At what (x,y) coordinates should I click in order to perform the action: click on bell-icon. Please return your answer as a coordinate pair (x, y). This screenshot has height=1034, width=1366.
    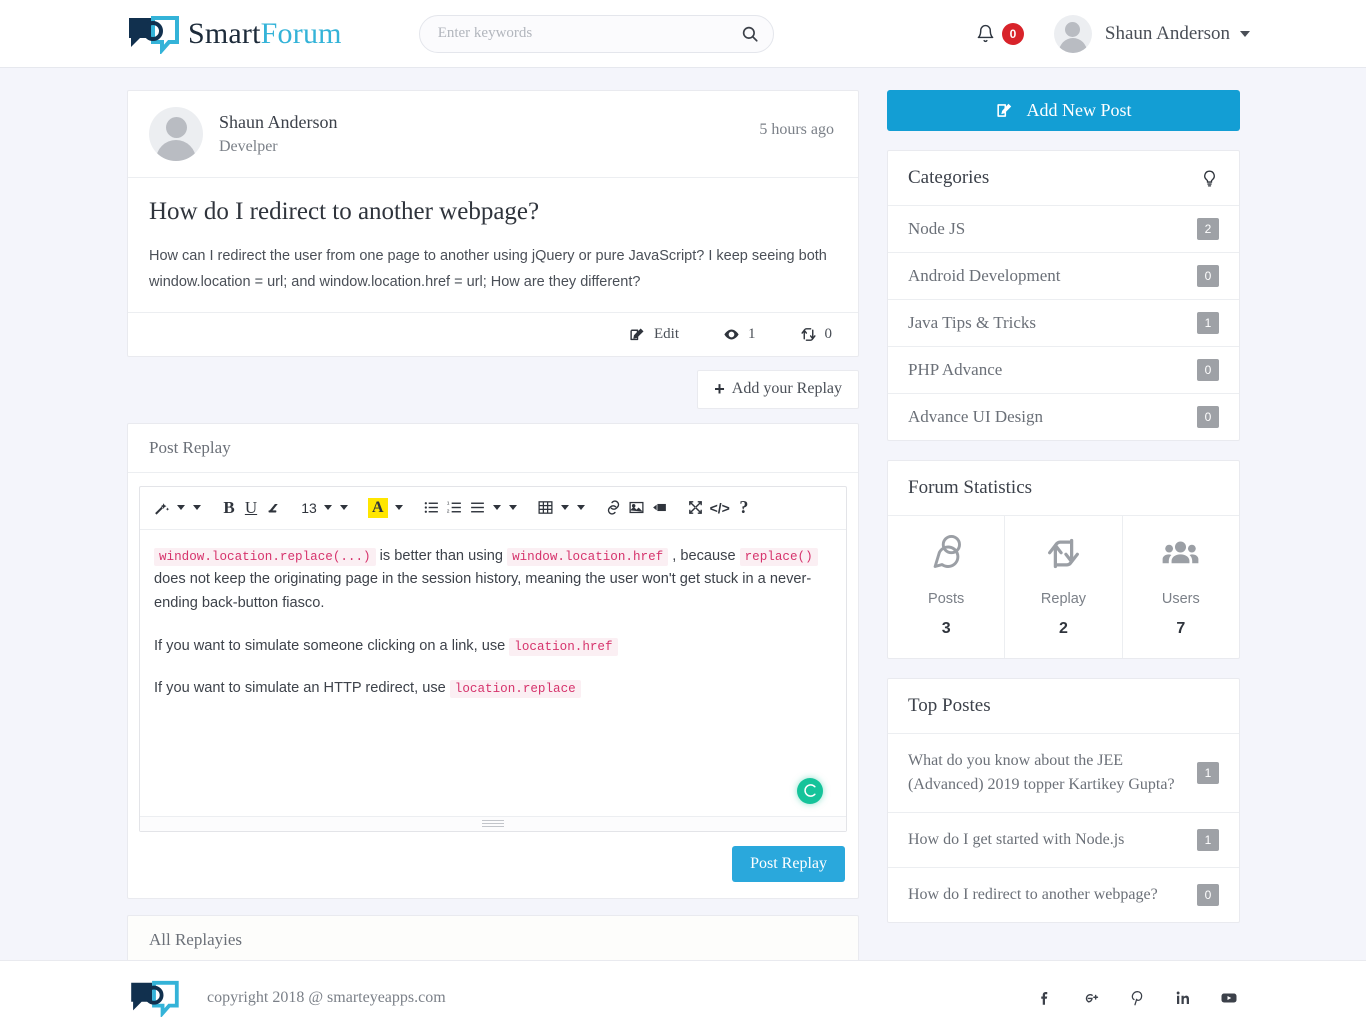
    Looking at the image, I should click on (985, 33).